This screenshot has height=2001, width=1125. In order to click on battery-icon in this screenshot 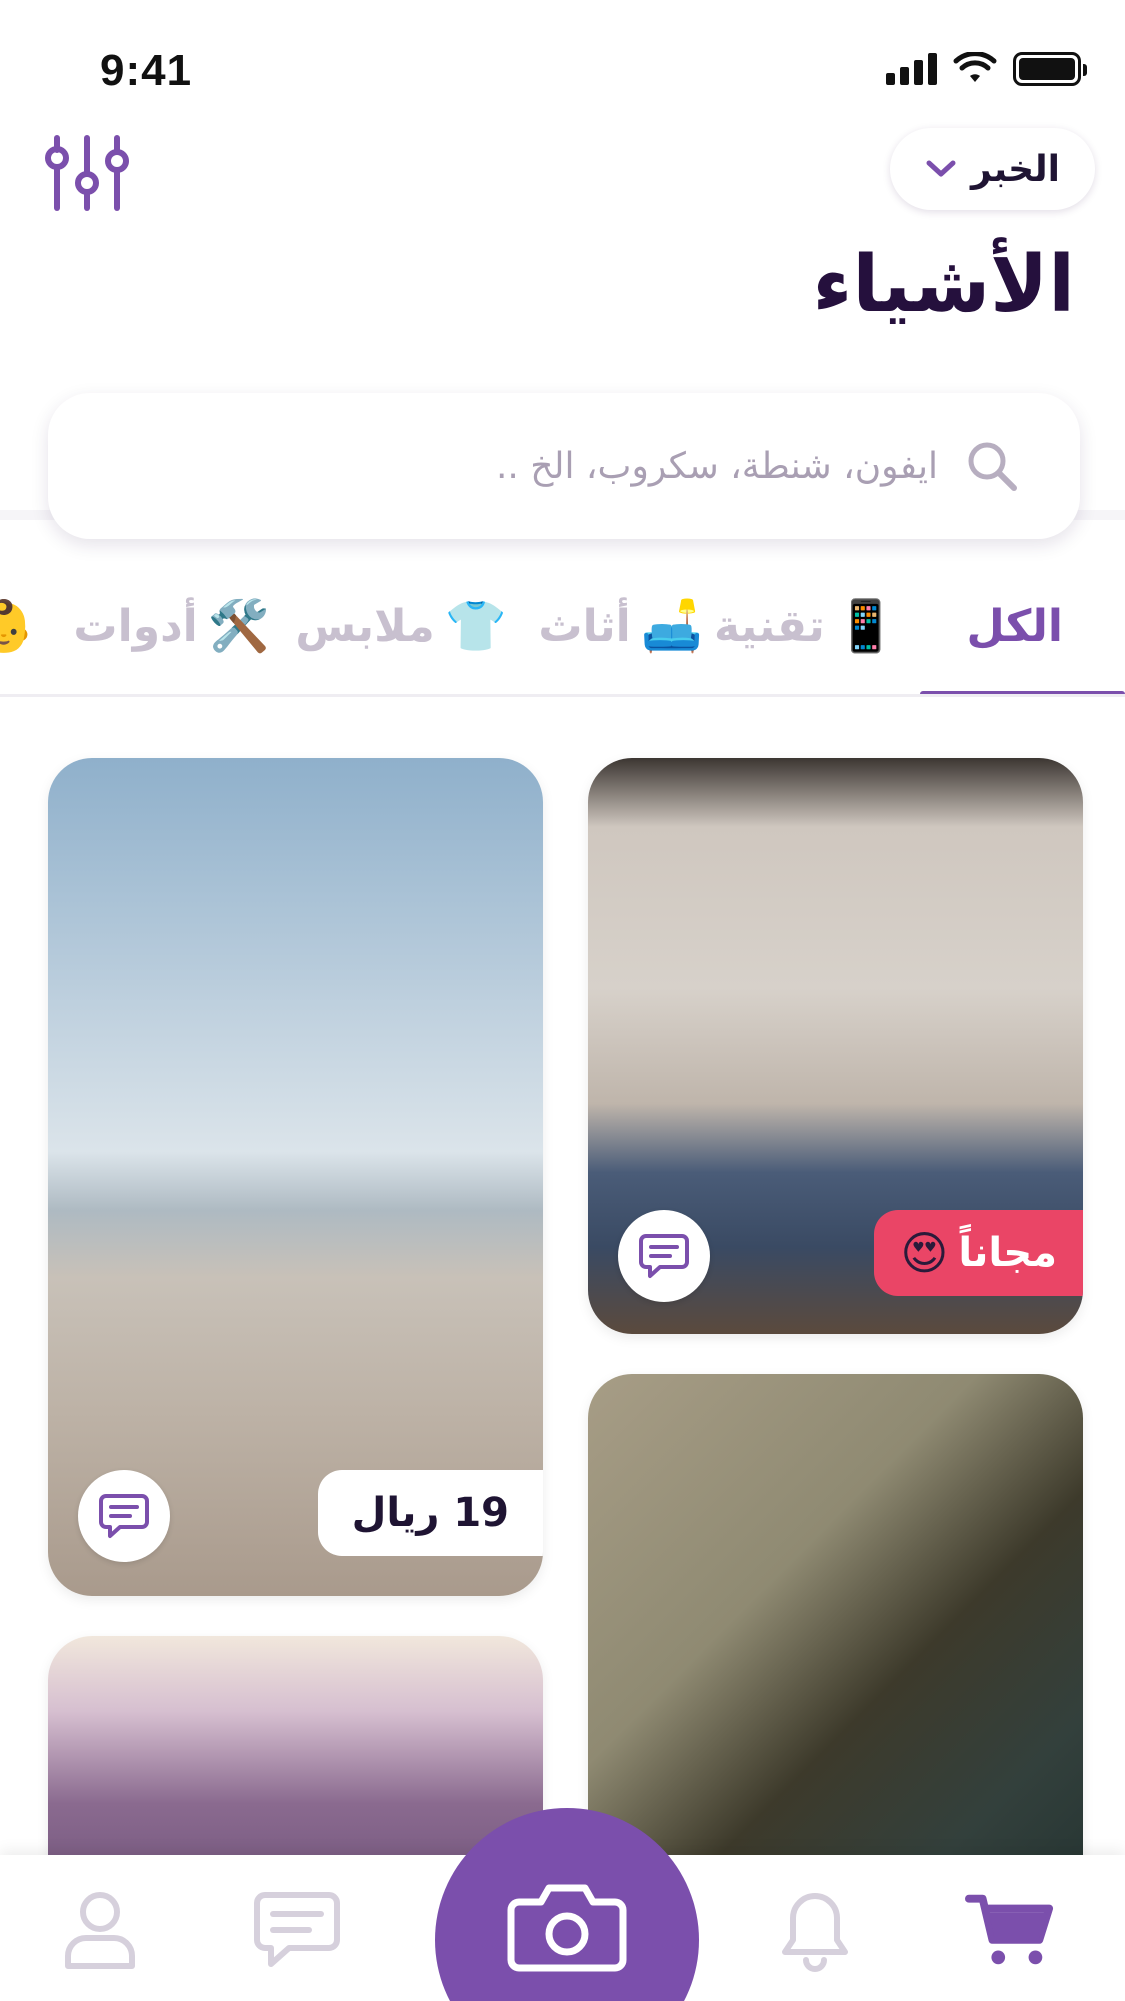, I will do `click(1050, 69)`.